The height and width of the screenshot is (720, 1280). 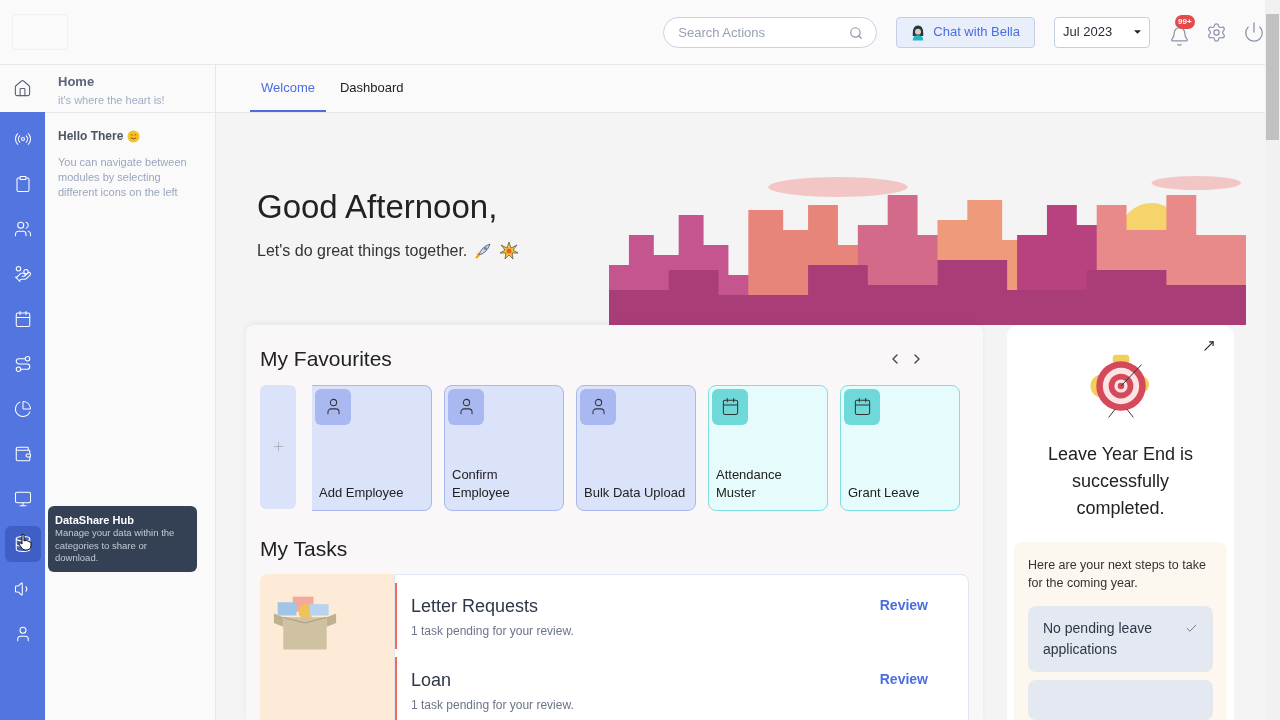 I want to click on tile-label: Confirm Employee, so click(x=481, y=483).